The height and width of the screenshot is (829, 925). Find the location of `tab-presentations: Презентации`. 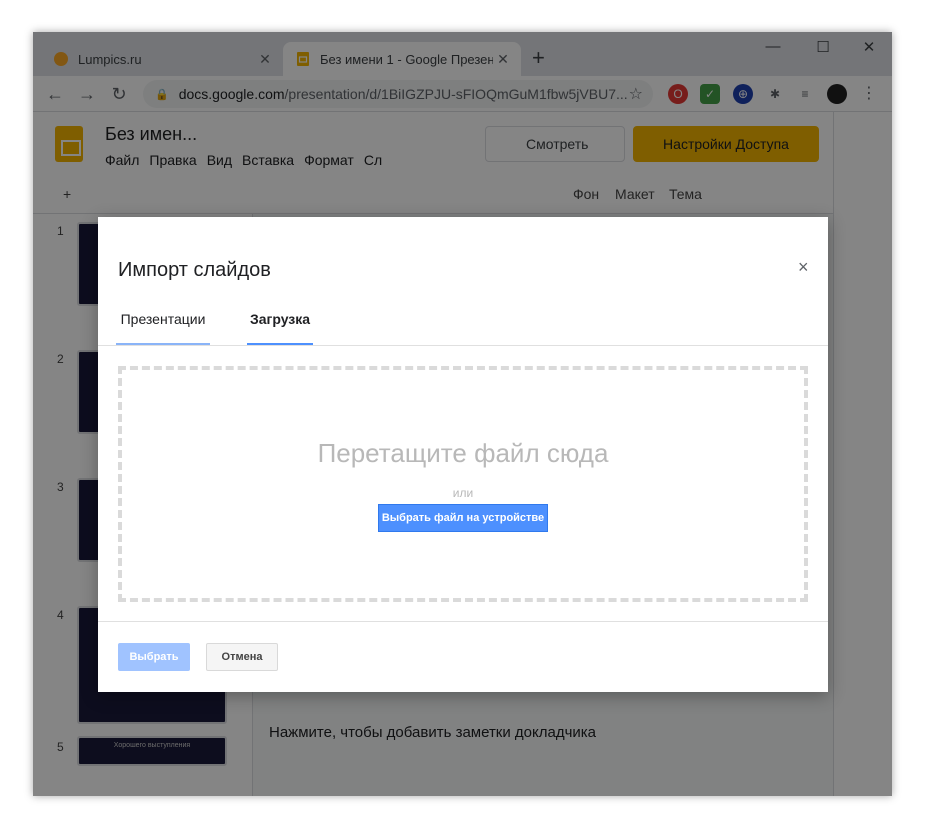

tab-presentations: Презентации is located at coordinates (163, 328).